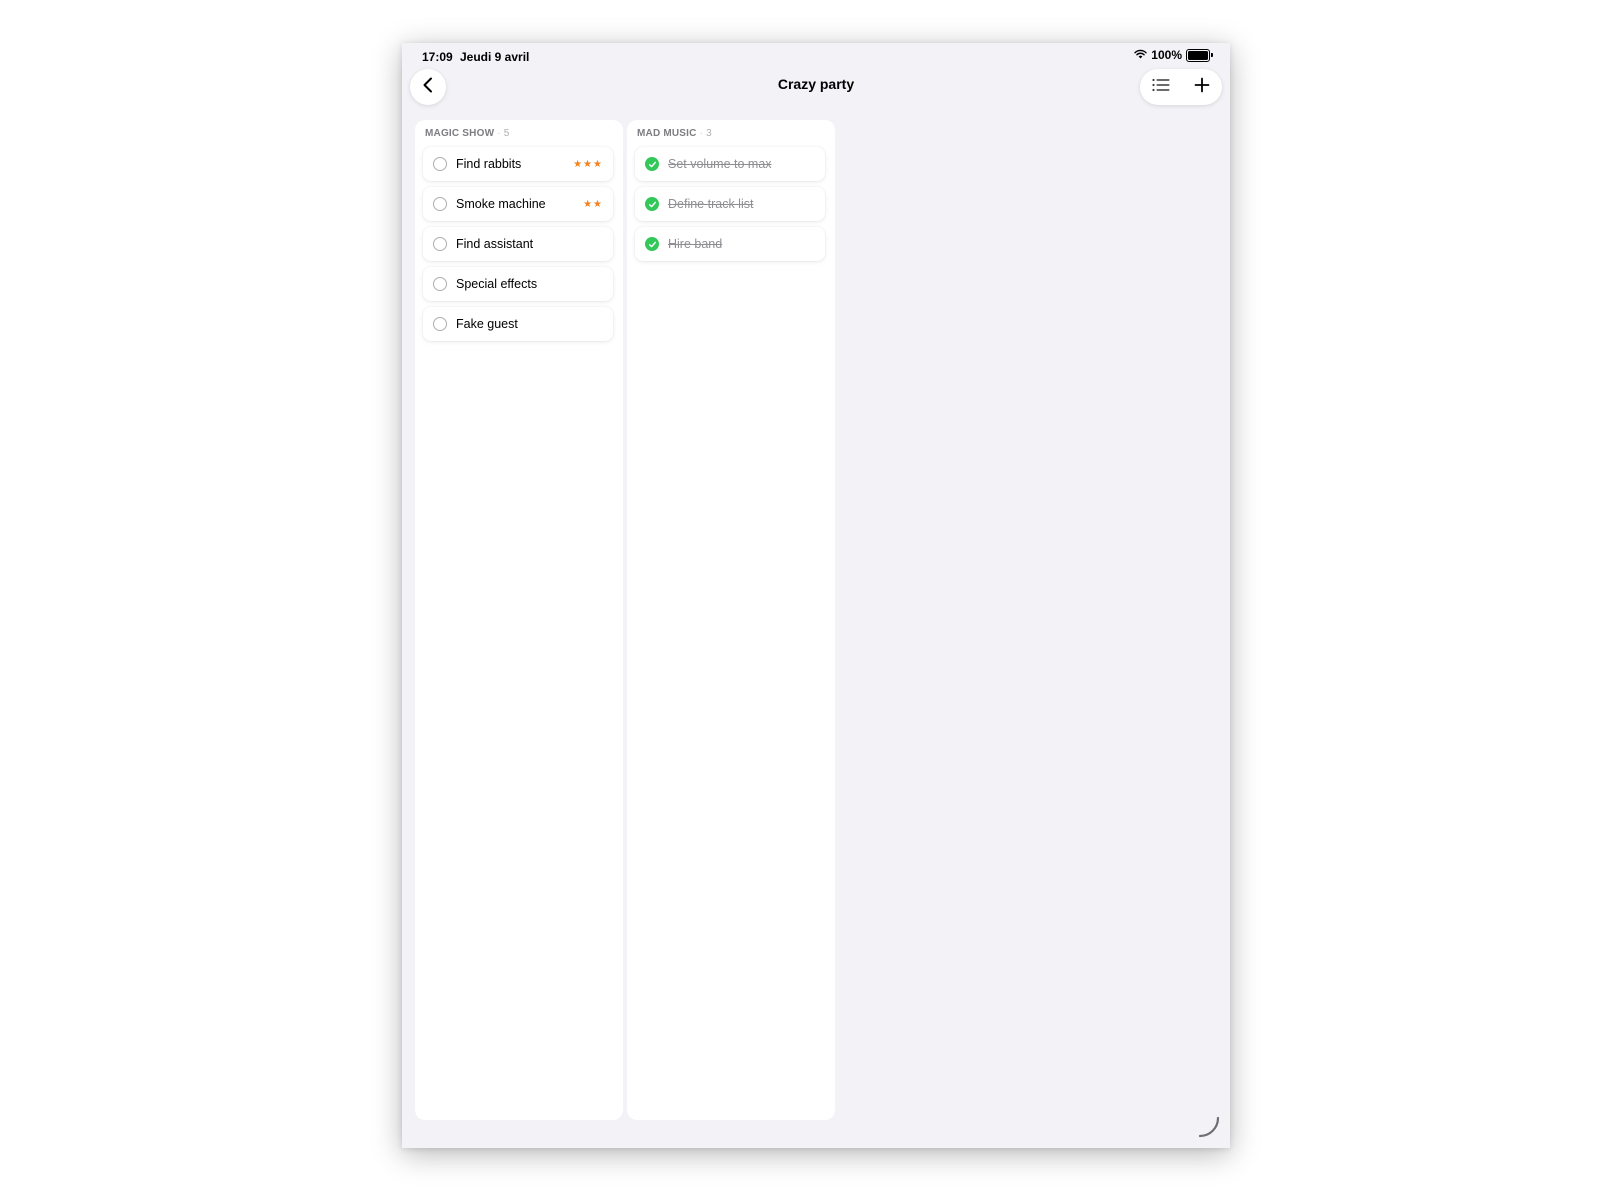  Describe the element at coordinates (709, 133) in the screenshot. I see `column-count: 3` at that location.